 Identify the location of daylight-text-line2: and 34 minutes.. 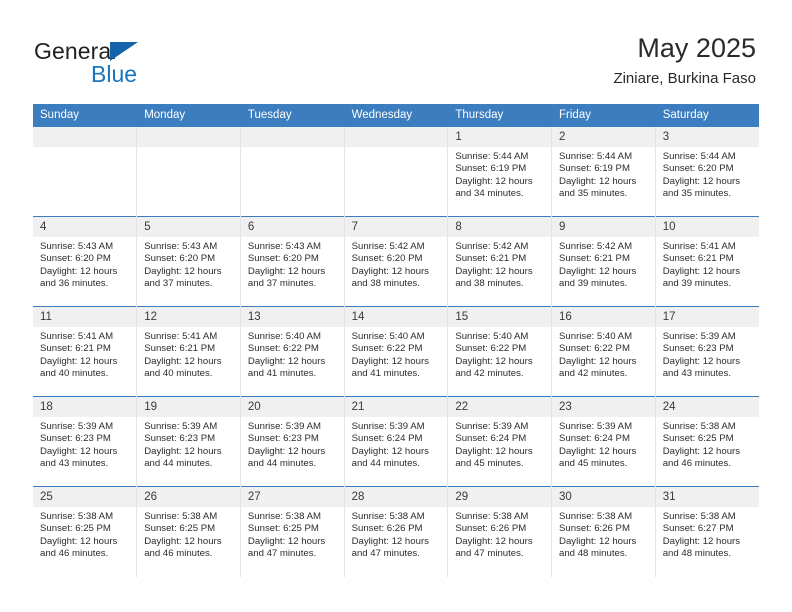
(489, 194).